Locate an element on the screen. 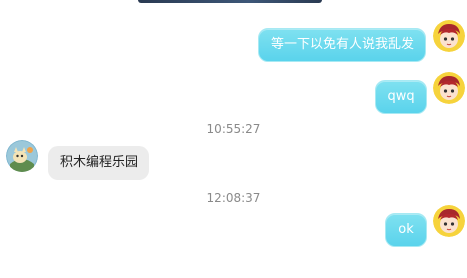 The width and height of the screenshot is (467, 278). message-text: qwq is located at coordinates (401, 96).